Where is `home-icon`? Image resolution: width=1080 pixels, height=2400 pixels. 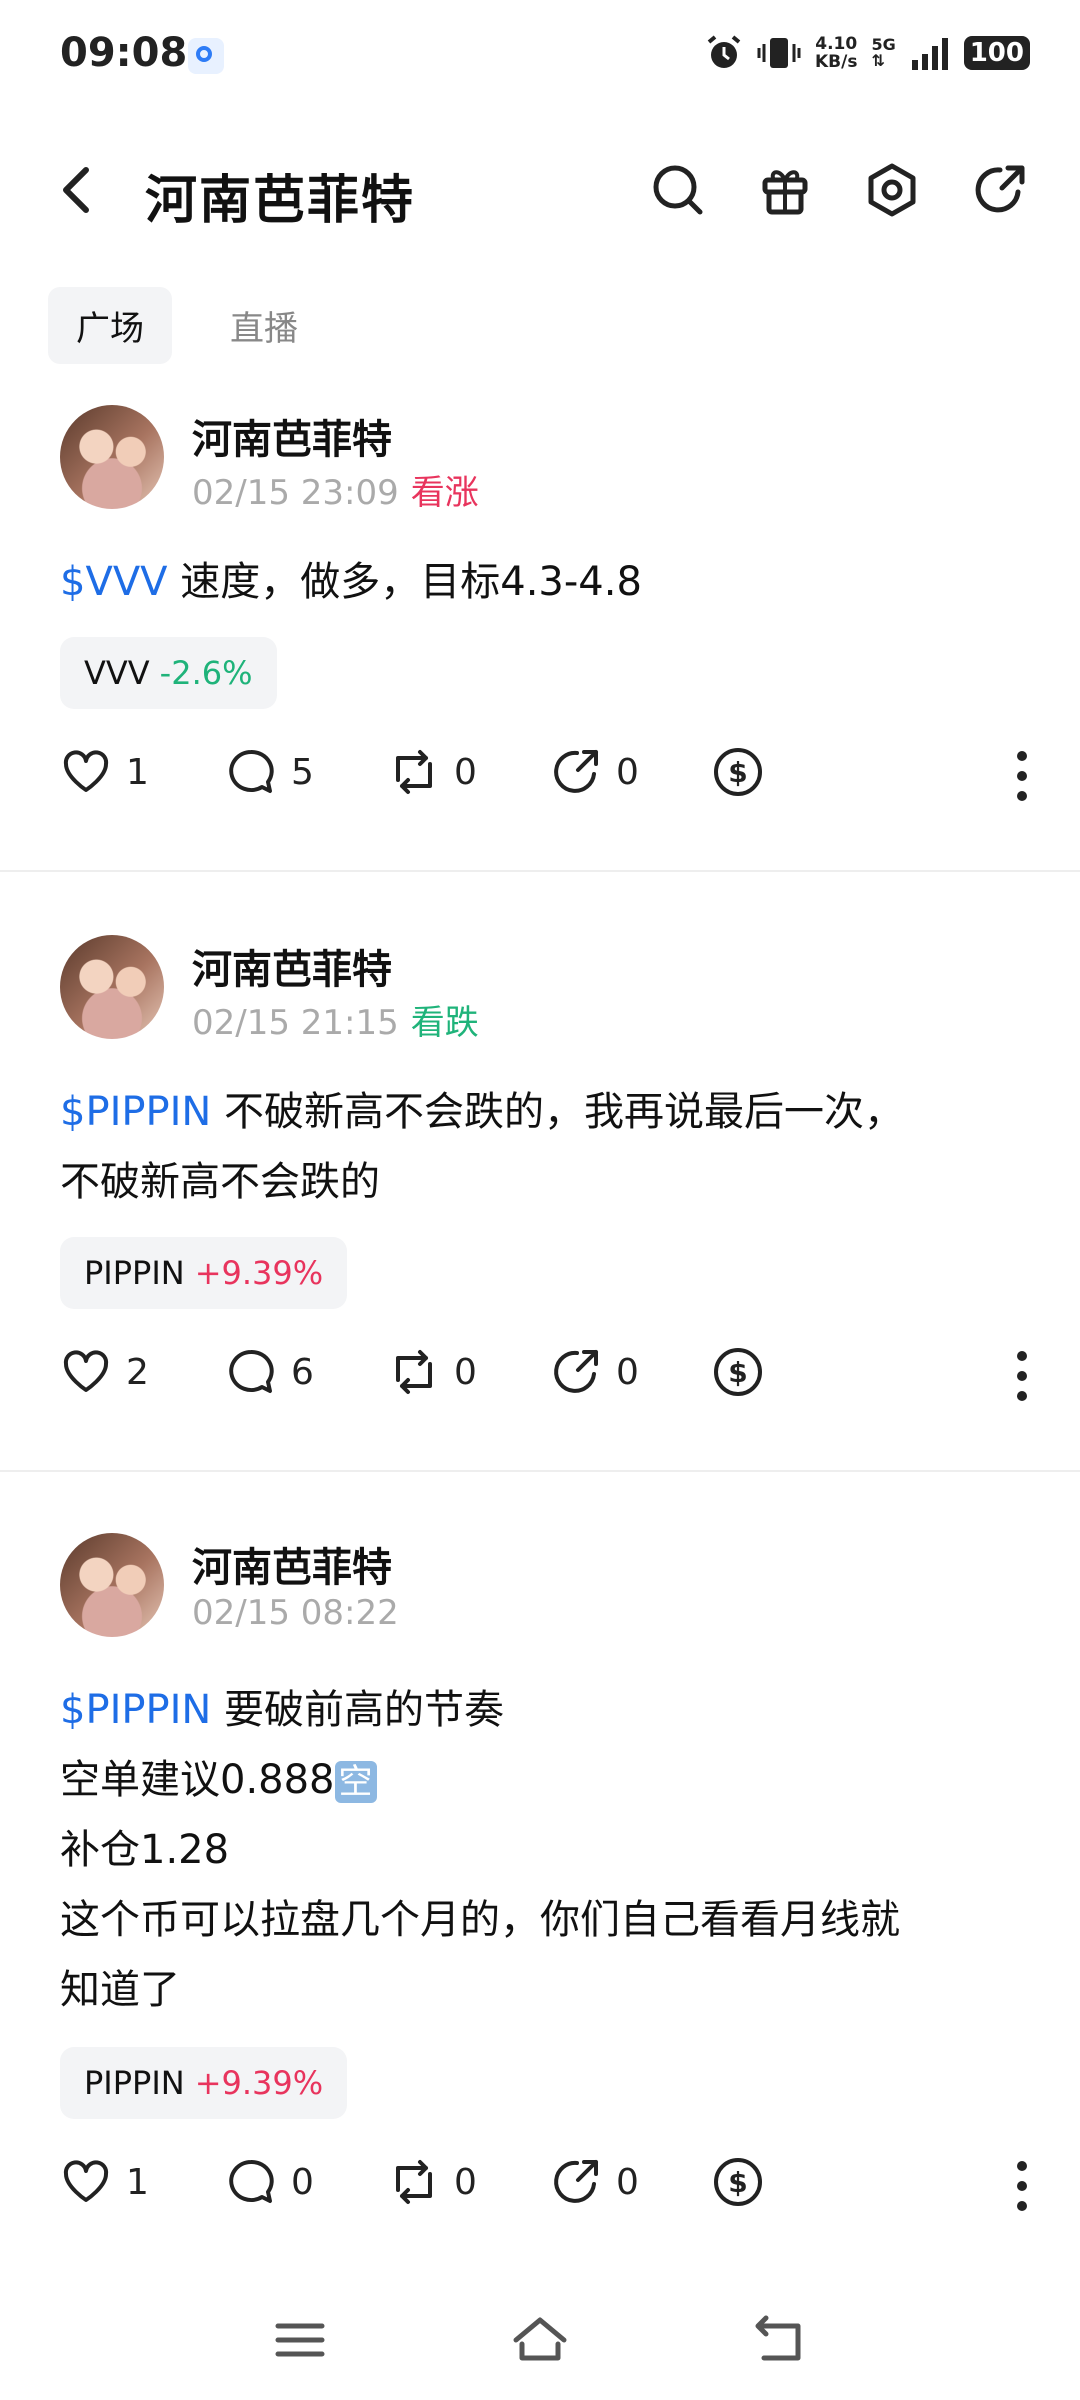
home-icon is located at coordinates (540, 2340).